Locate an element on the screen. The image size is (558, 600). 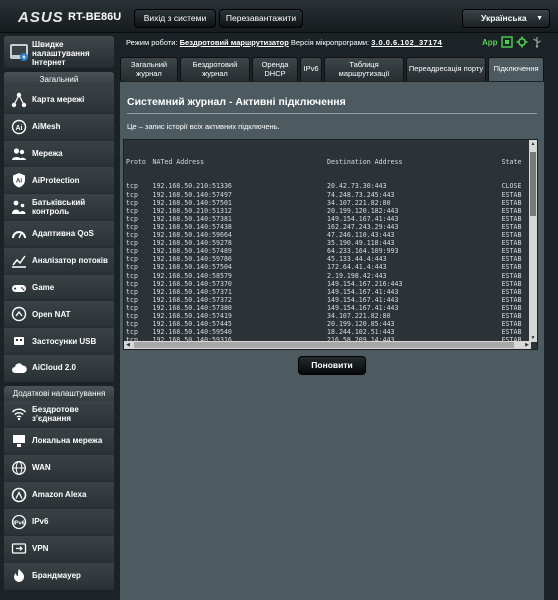
sidebar-item-label: AiCloud 2.0 is located at coordinates (54, 368).